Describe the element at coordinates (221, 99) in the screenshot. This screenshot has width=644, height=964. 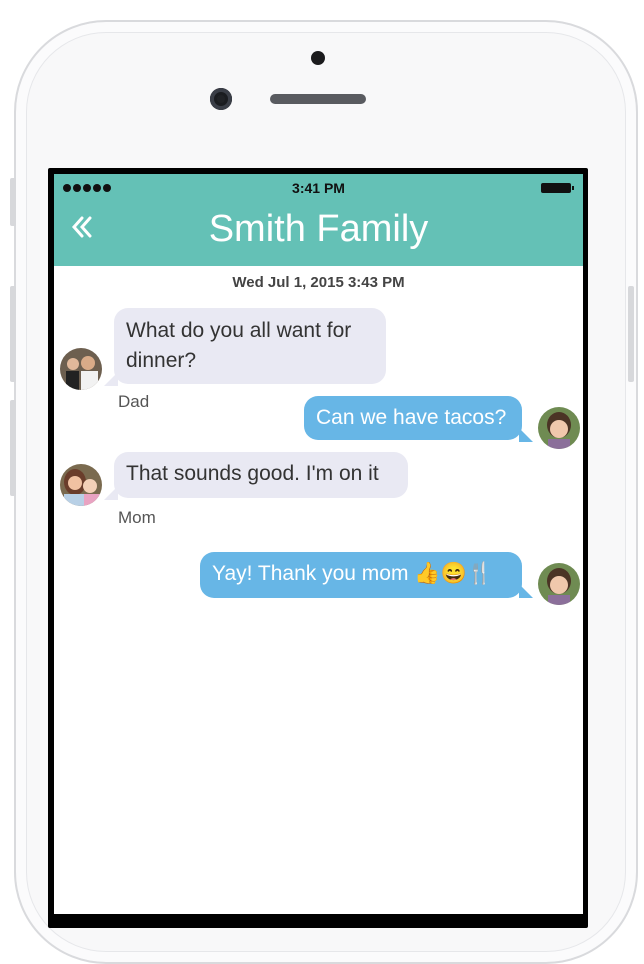
I see `front-camera-icon` at that location.